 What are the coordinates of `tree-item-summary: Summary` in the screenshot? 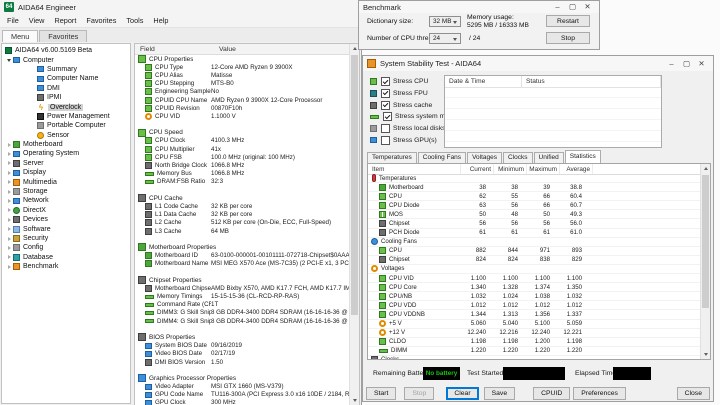 It's located at (66, 69).